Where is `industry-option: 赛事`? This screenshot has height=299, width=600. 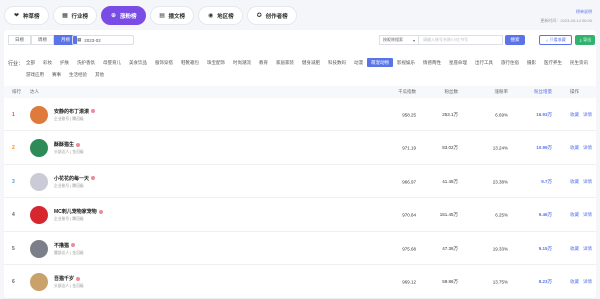 industry-option: 赛事 is located at coordinates (56, 74).